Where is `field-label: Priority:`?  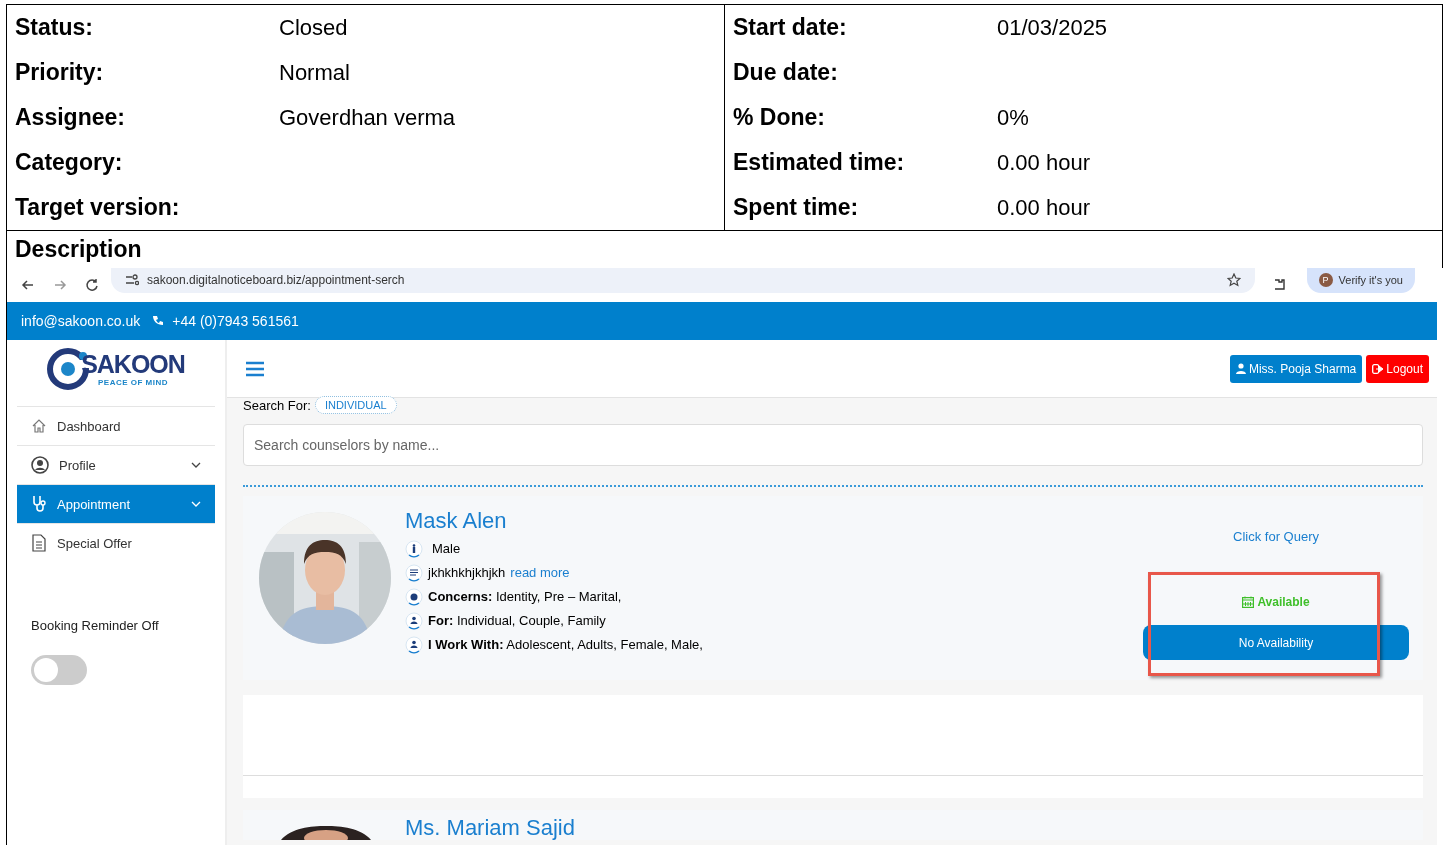
field-label: Priority: is located at coordinates (60, 72).